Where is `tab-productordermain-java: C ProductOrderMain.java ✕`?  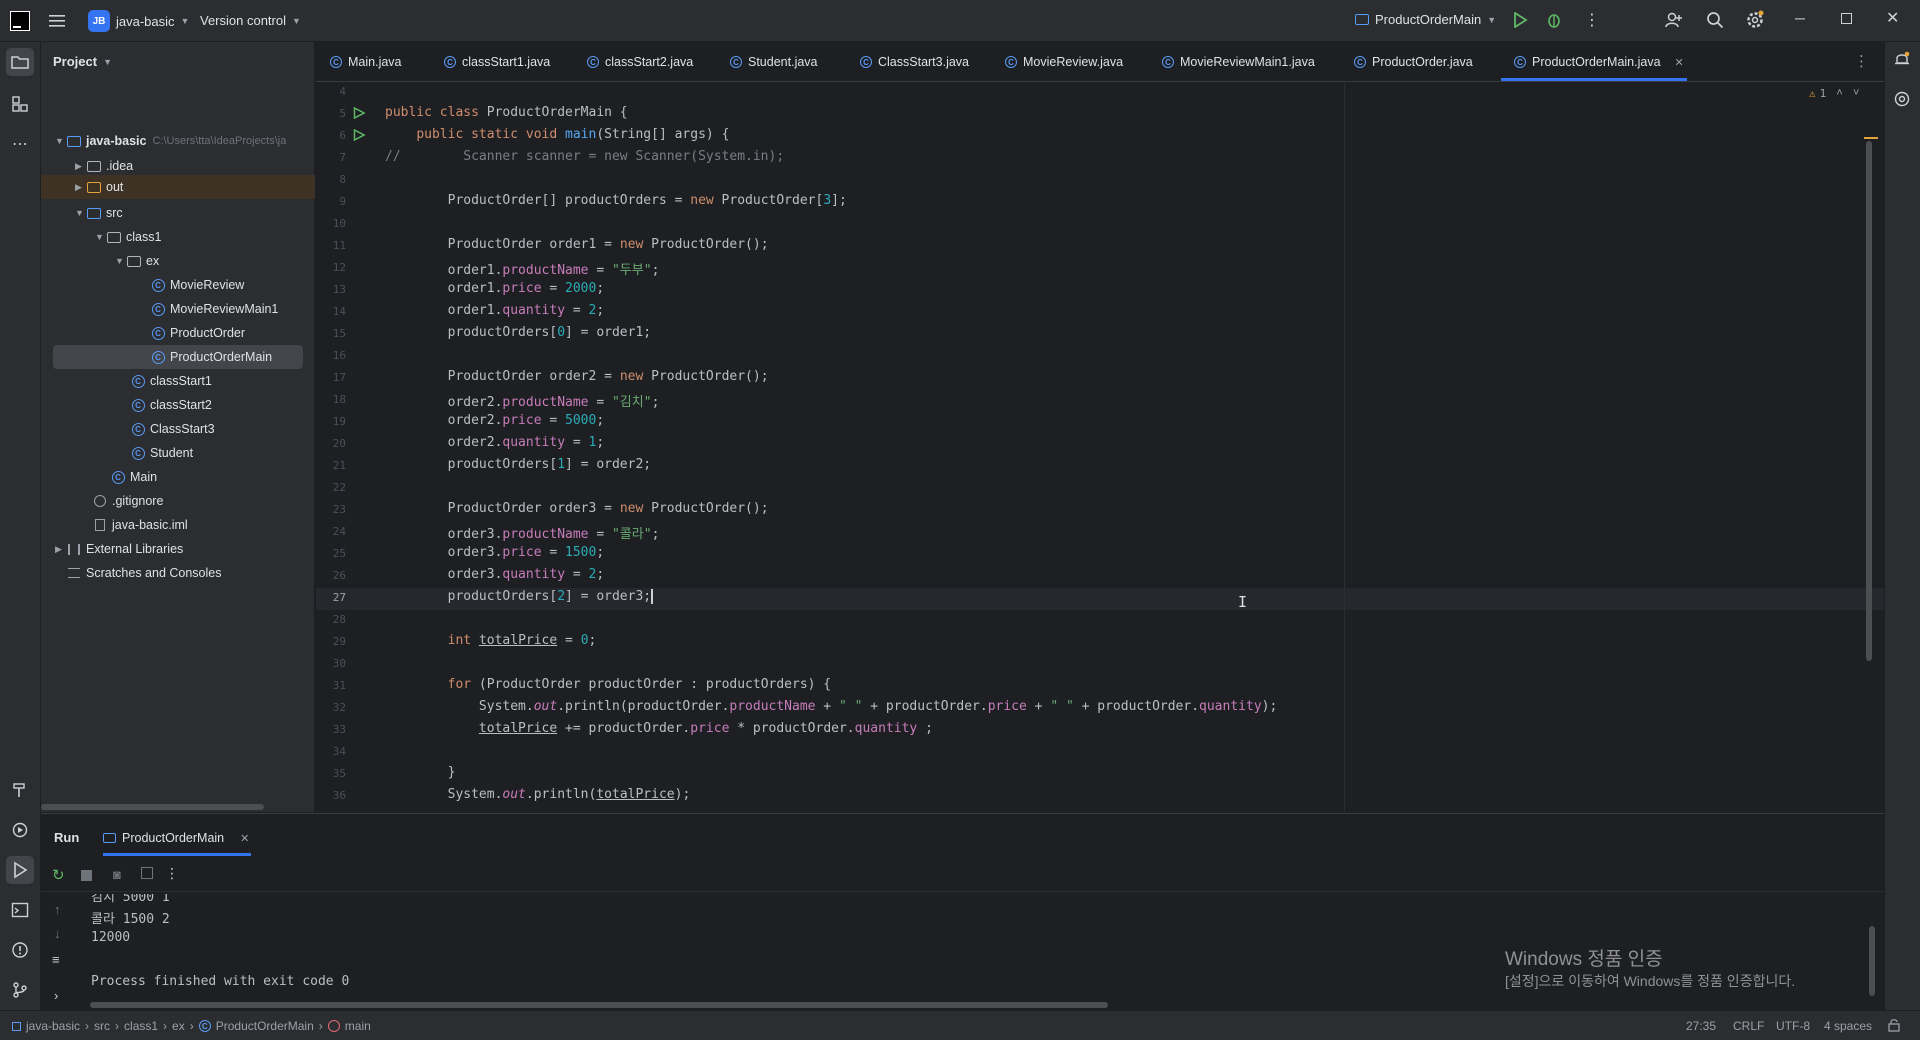 tab-productordermain-java: C ProductOrderMain.java ✕ is located at coordinates (1599, 62).